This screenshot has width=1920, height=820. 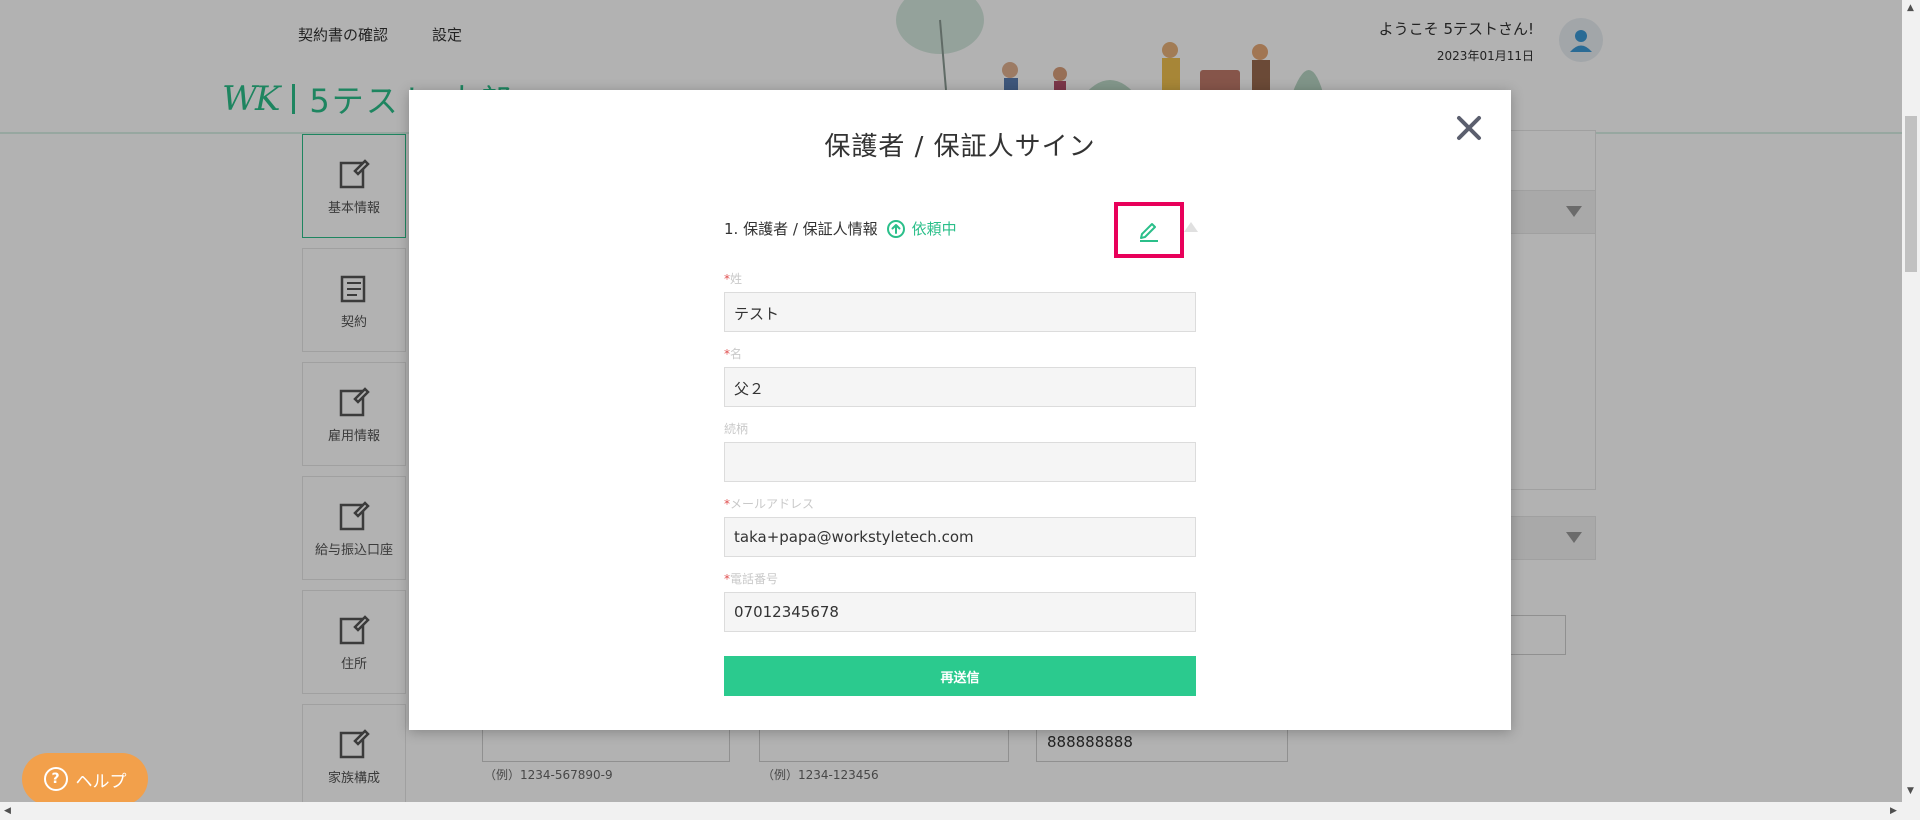 I want to click on first-name-field: 父２, so click(x=960, y=387).